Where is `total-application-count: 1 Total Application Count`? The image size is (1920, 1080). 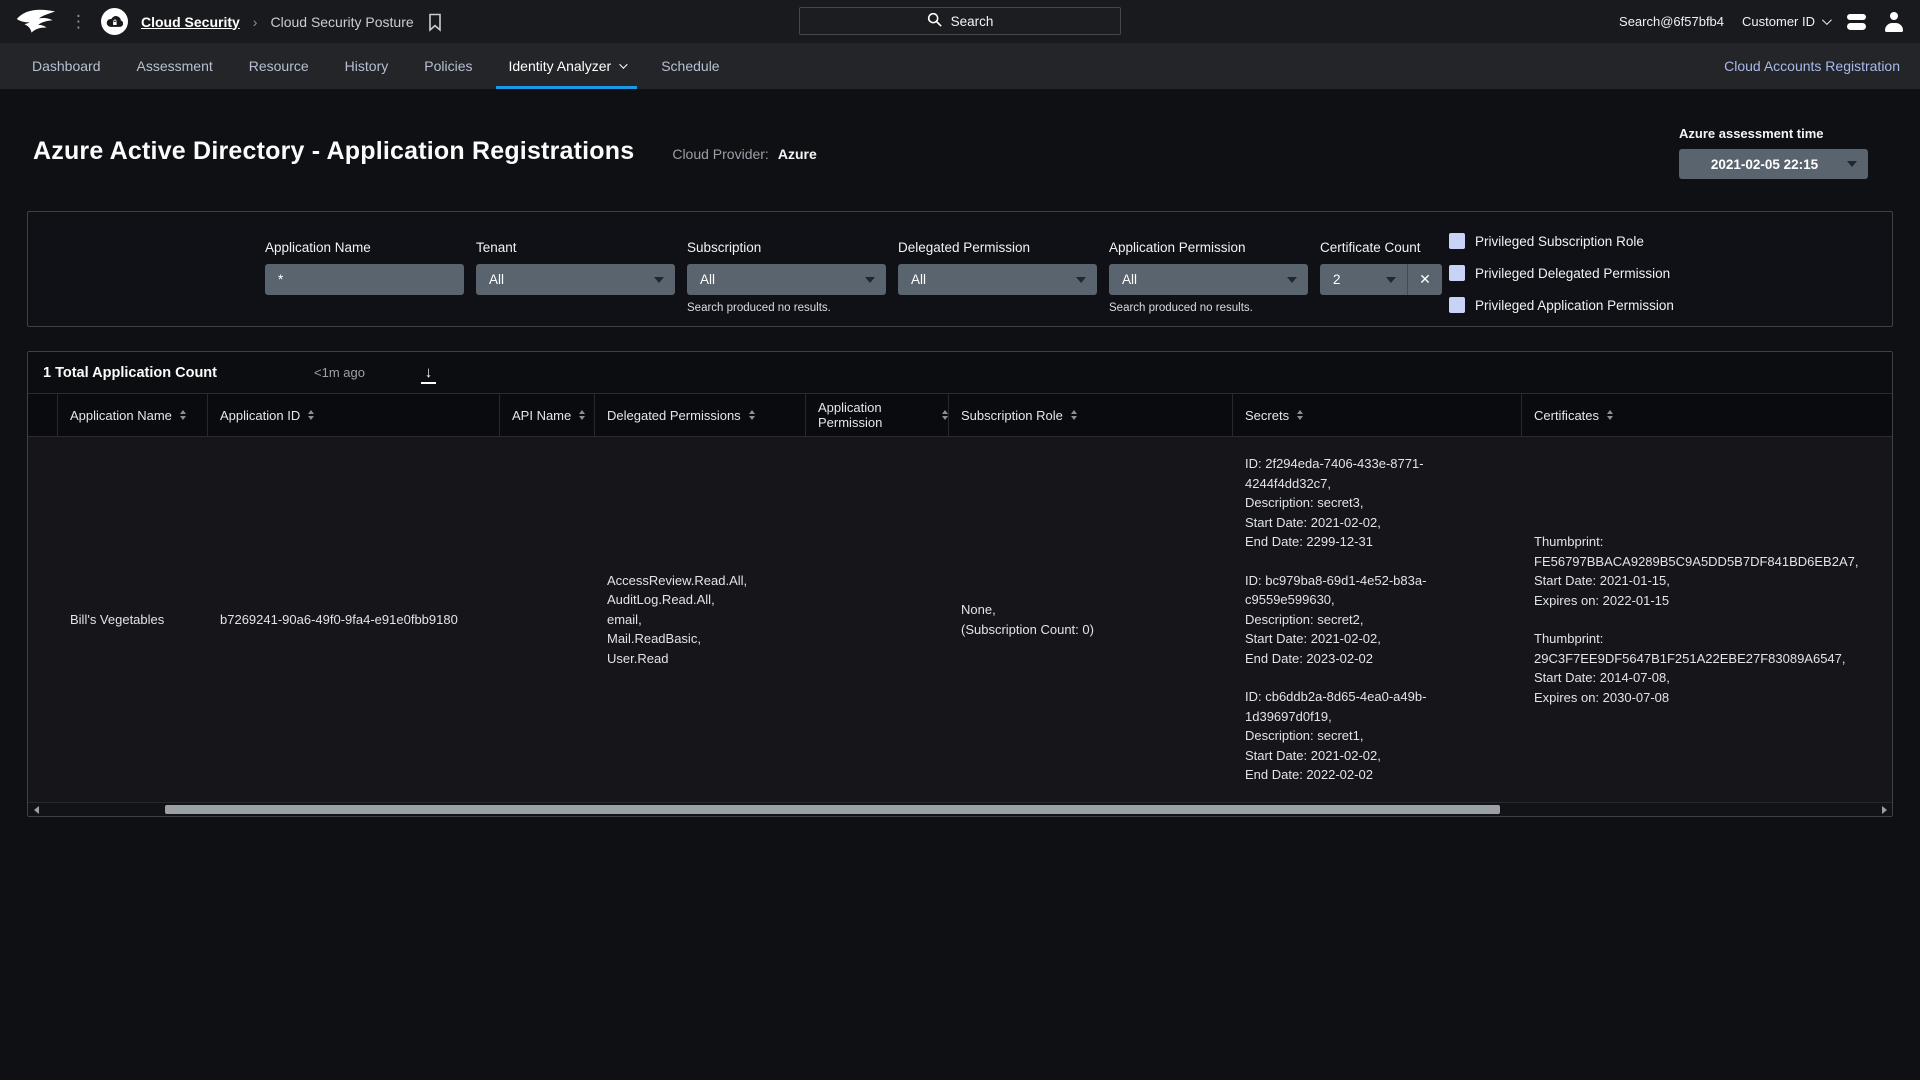 total-application-count: 1 Total Application Count is located at coordinates (130, 372).